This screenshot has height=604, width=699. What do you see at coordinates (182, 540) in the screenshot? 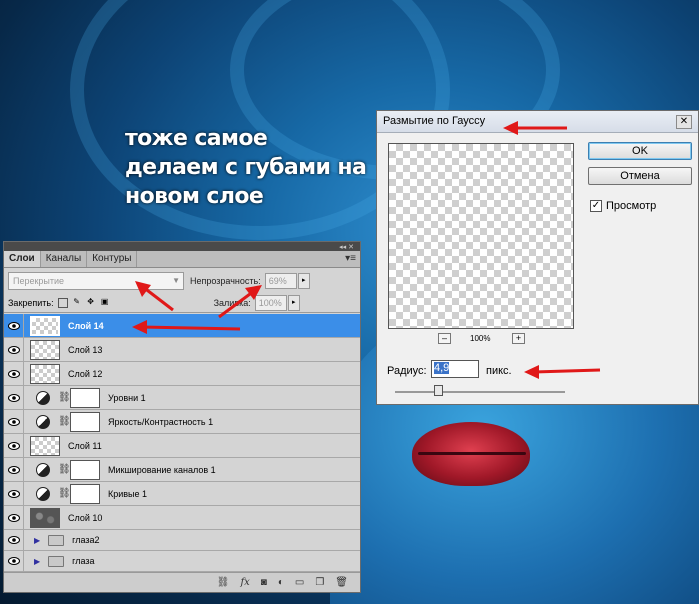
I see `group-row: ▶ глаза2` at bounding box center [182, 540].